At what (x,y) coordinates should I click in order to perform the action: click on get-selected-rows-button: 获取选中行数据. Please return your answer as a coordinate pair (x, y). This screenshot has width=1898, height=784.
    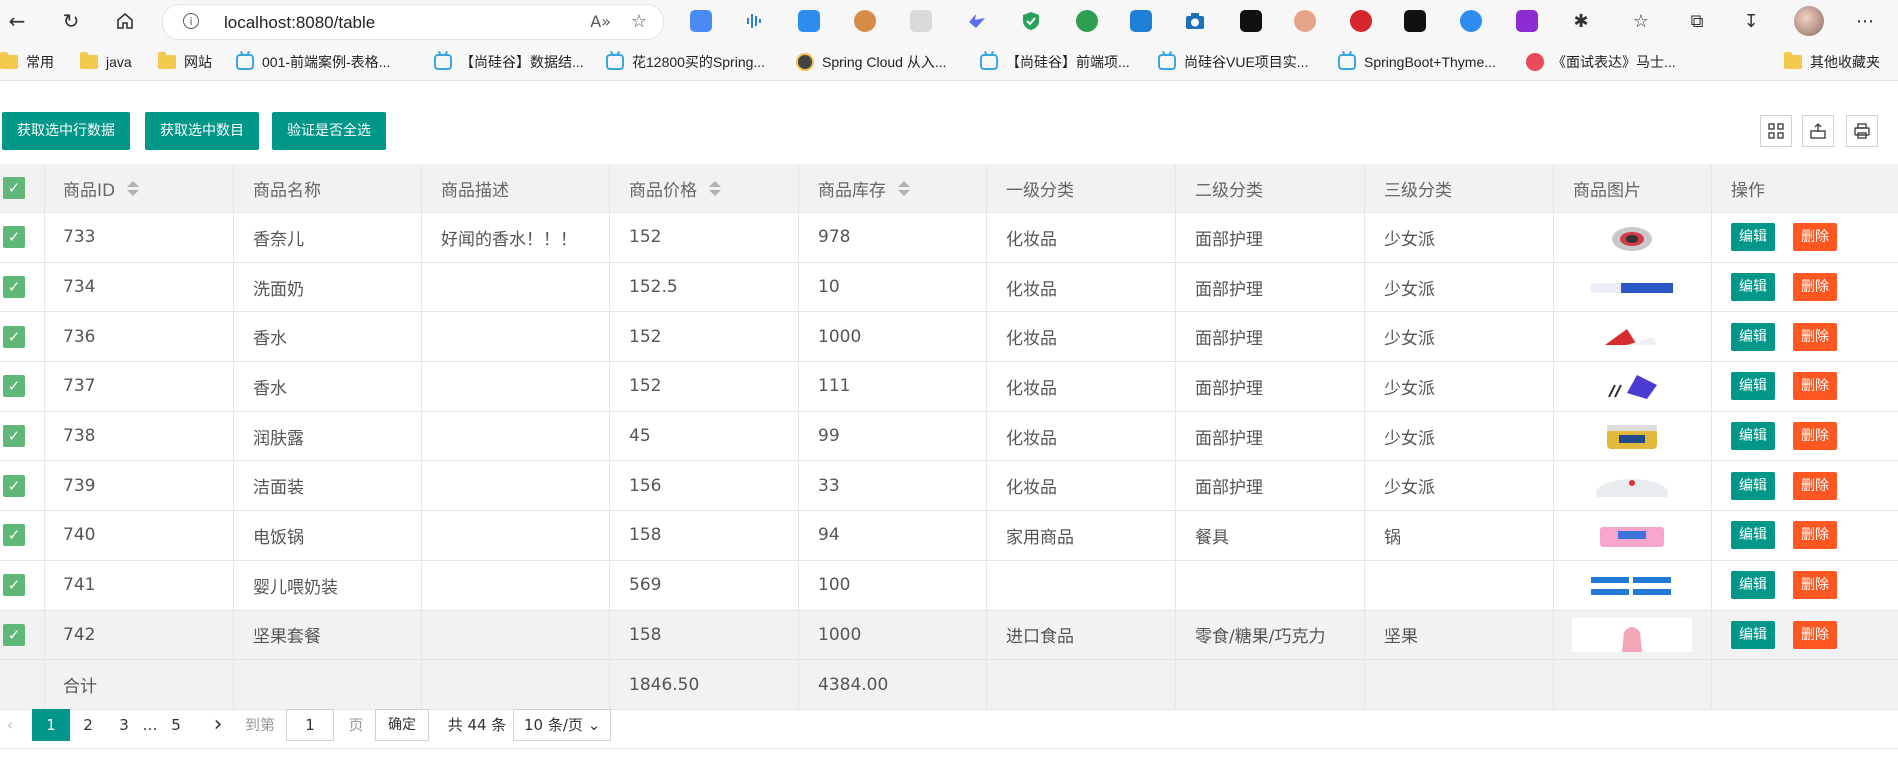
    Looking at the image, I should click on (66, 131).